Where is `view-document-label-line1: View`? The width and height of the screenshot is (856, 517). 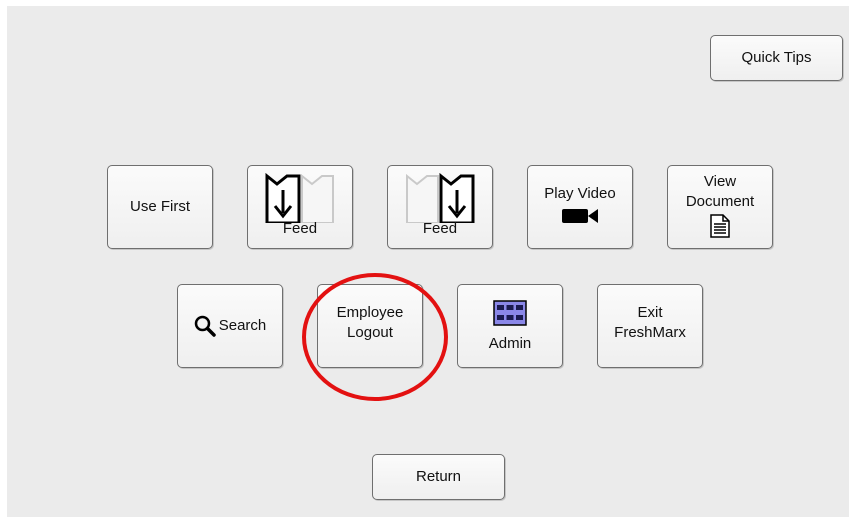
view-document-label-line1: View is located at coordinates (720, 181).